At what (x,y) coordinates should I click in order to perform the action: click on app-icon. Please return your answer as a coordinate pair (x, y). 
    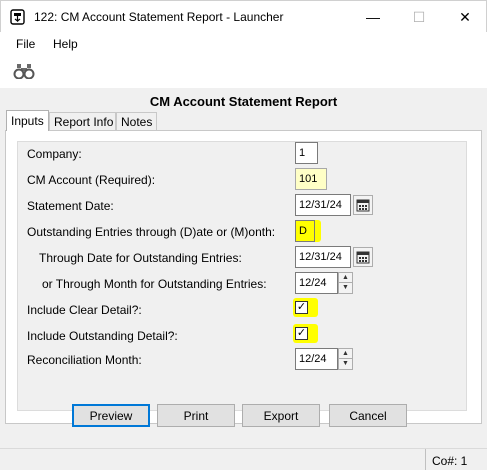
    Looking at the image, I should click on (17, 17).